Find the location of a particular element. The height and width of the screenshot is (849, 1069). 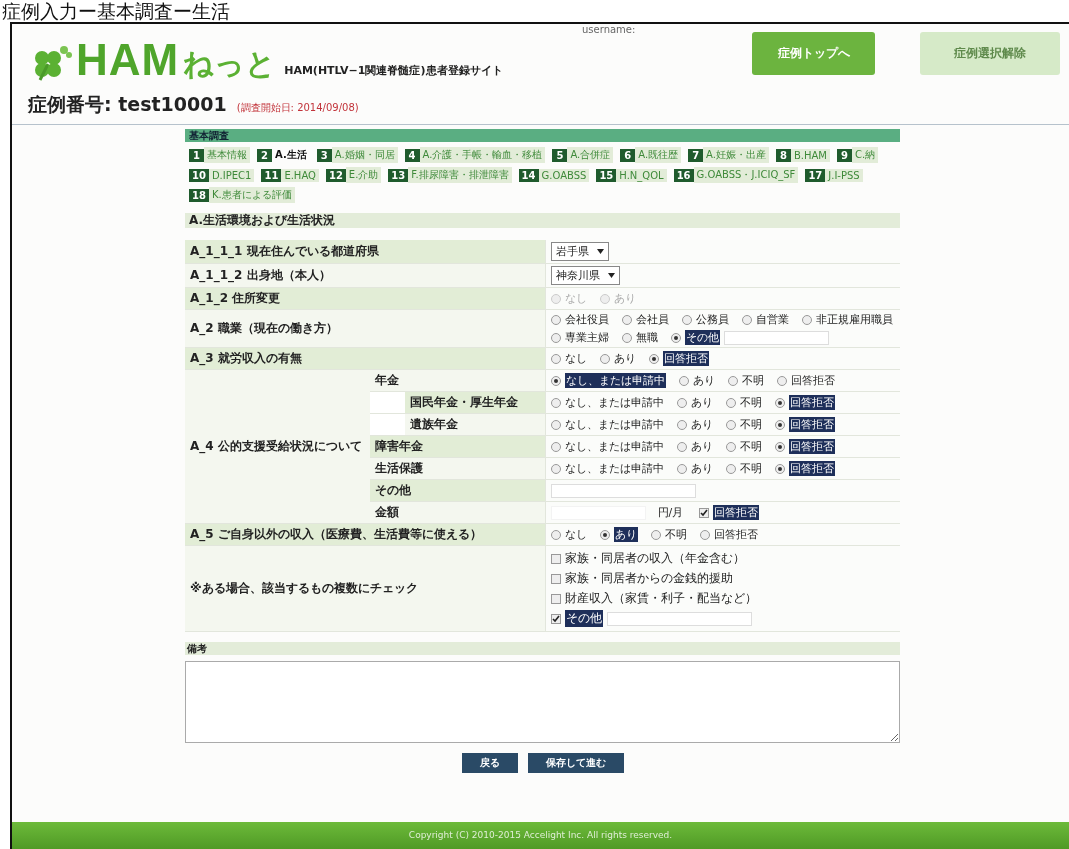

page-caption: 症例入力ー基本調査ー生活 is located at coordinates (116, 11).